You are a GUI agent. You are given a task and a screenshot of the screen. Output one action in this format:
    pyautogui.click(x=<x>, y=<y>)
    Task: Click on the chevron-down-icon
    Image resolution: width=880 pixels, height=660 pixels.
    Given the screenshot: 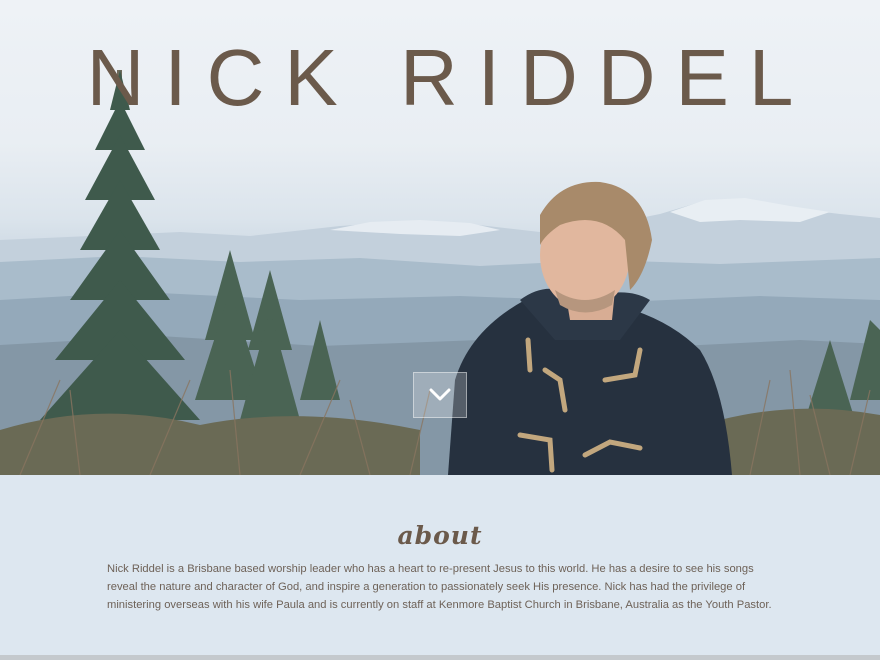 What is the action you would take?
    pyautogui.click(x=440, y=394)
    